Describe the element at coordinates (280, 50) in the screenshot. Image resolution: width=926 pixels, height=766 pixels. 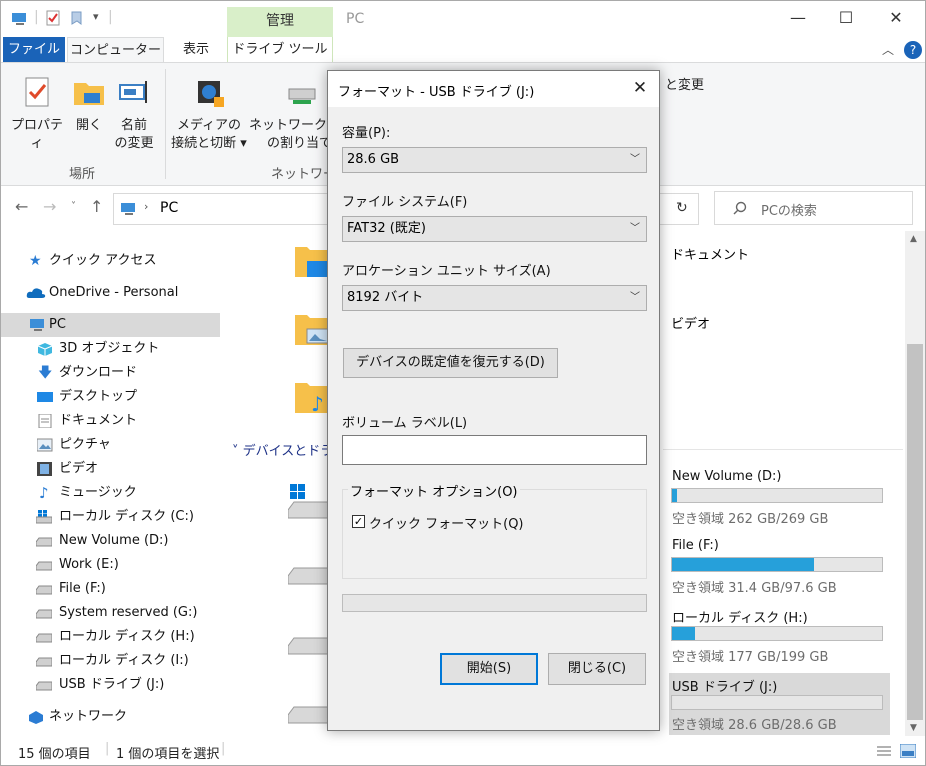
I see `tab-drive-tools: ドライブ ツール` at that location.